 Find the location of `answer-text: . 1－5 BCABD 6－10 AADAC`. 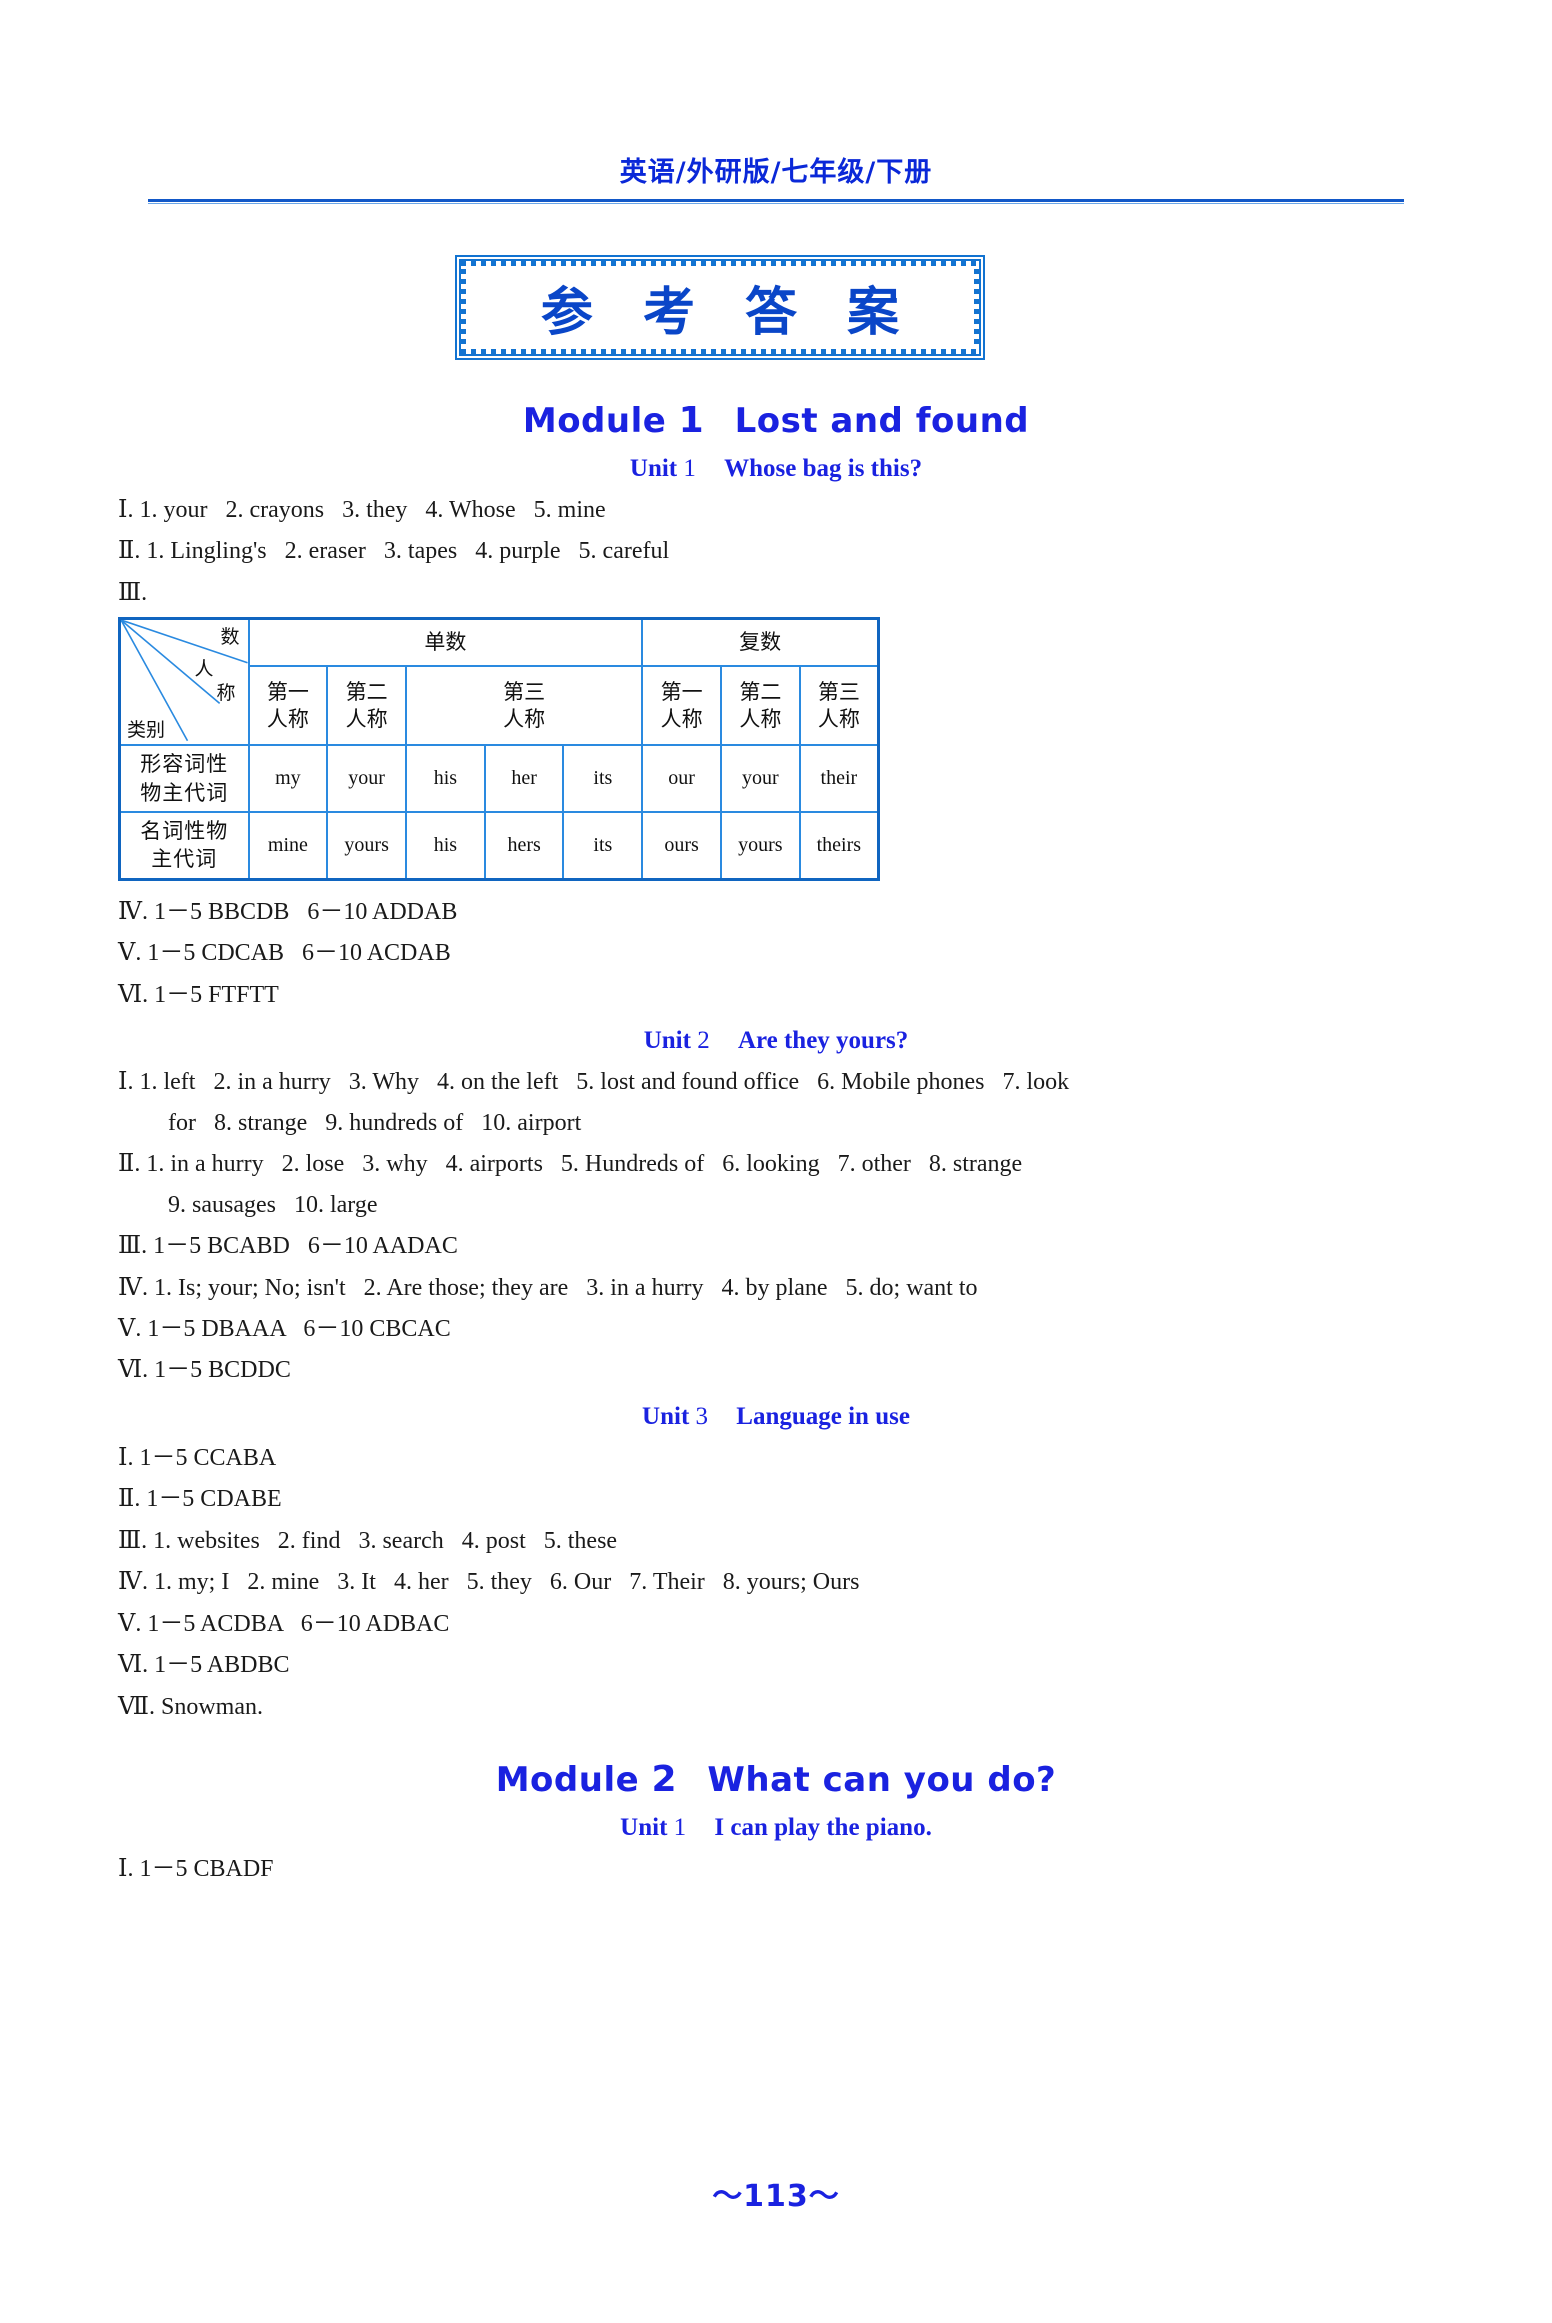

answer-text: . 1－5 BCABD 6－10 AADAC is located at coordinates (299, 1246).